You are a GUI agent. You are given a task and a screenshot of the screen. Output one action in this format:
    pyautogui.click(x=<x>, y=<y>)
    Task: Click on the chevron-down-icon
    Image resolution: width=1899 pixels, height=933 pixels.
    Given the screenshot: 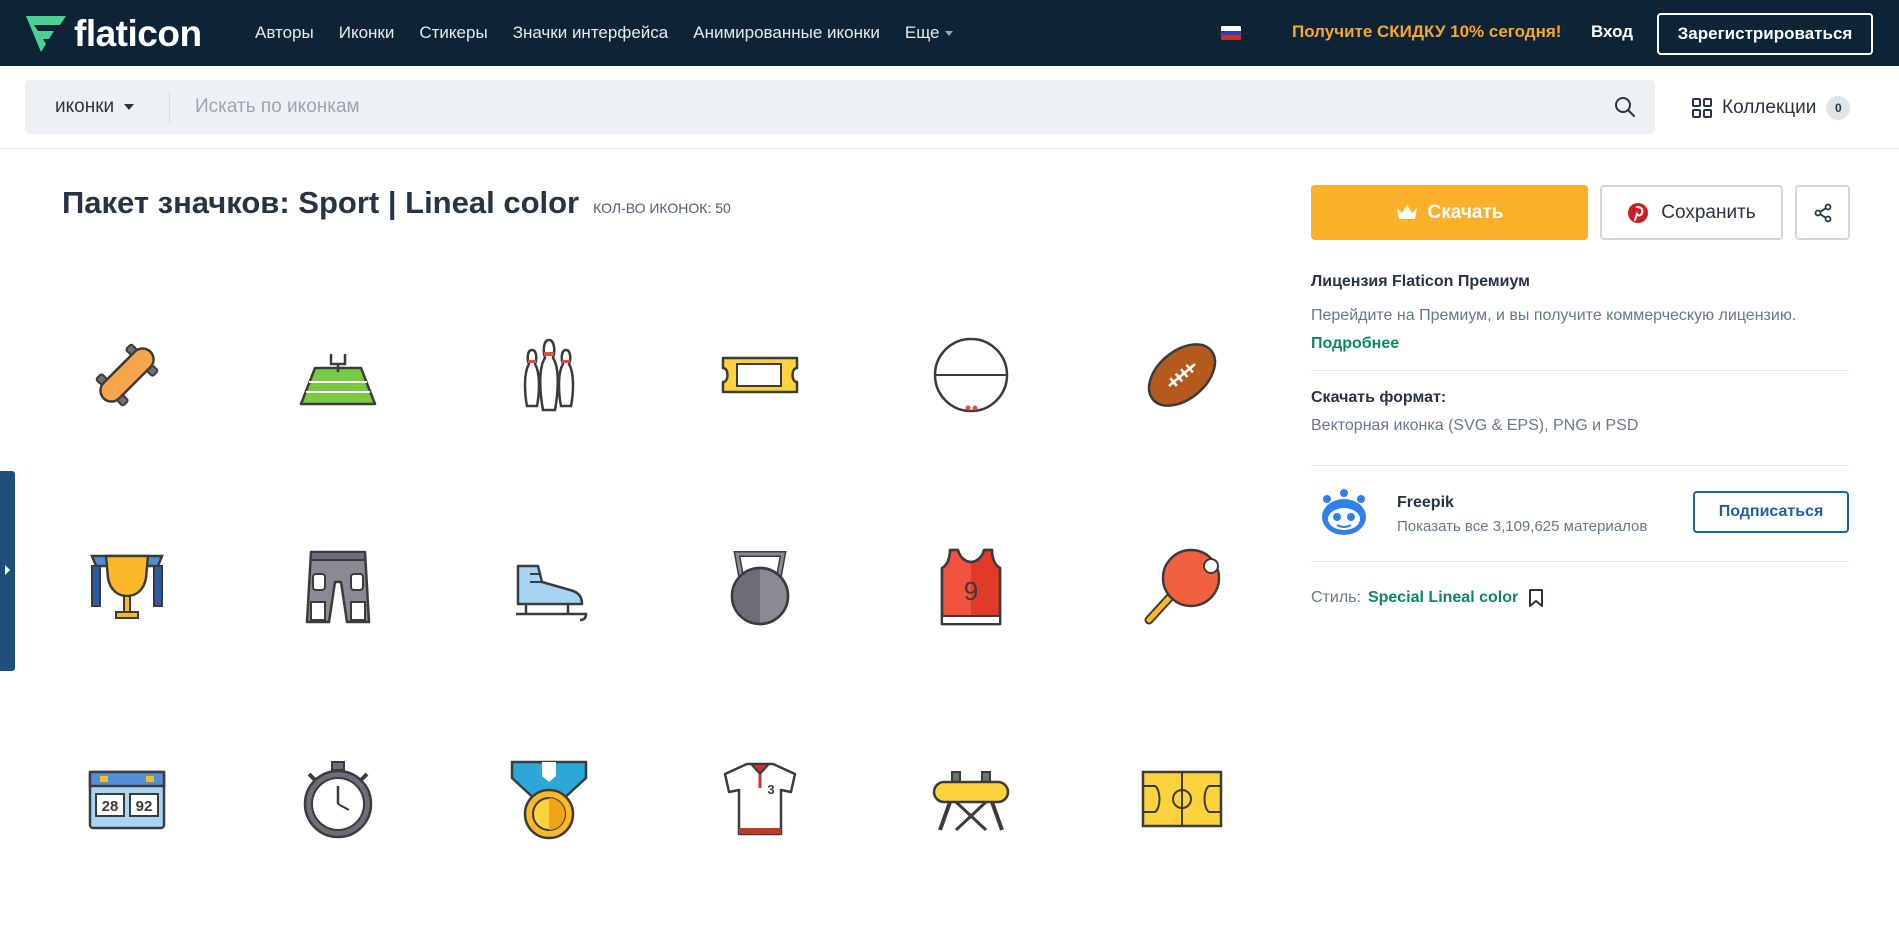 What is the action you would take?
    pyautogui.click(x=948, y=33)
    